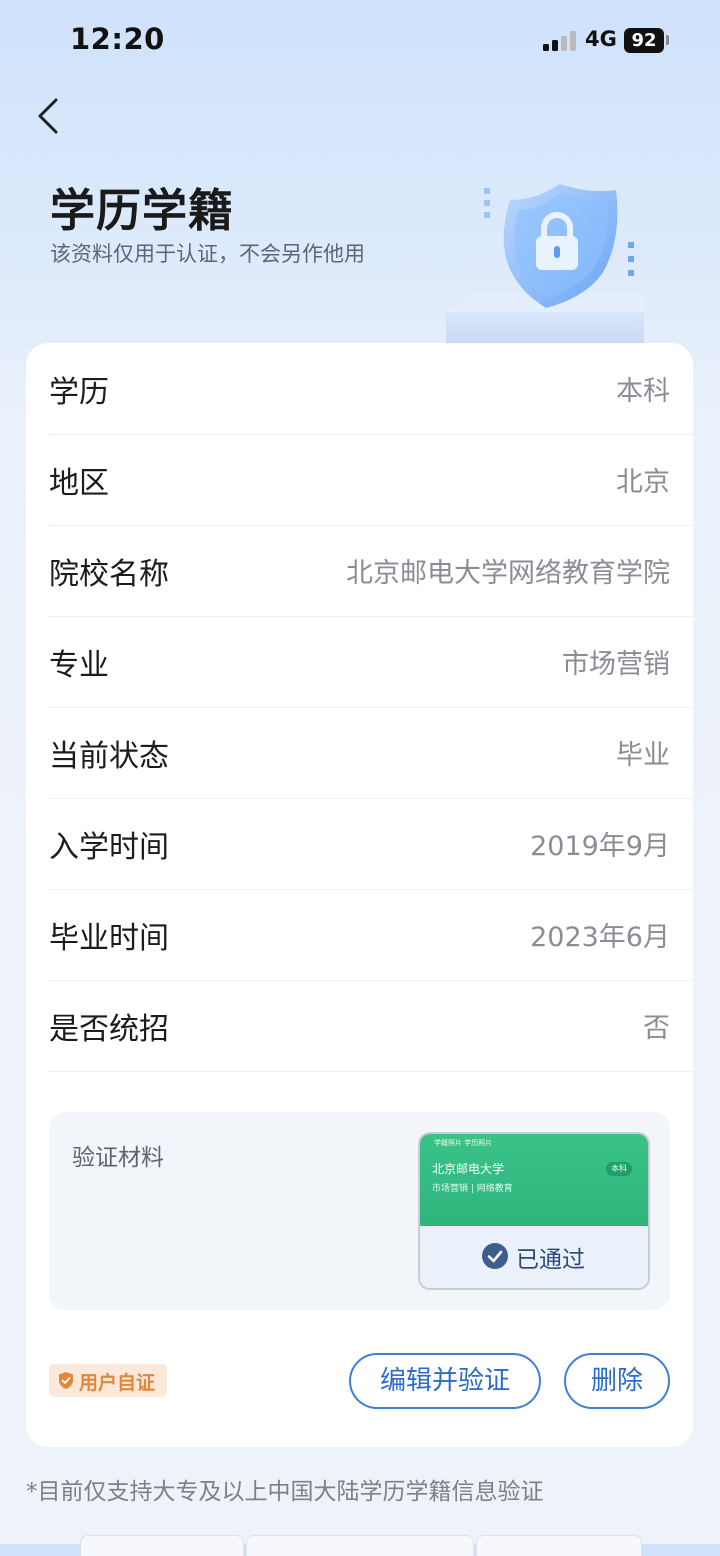 This screenshot has width=720, height=1556. I want to click on delete-button: 删除, so click(617, 1381).